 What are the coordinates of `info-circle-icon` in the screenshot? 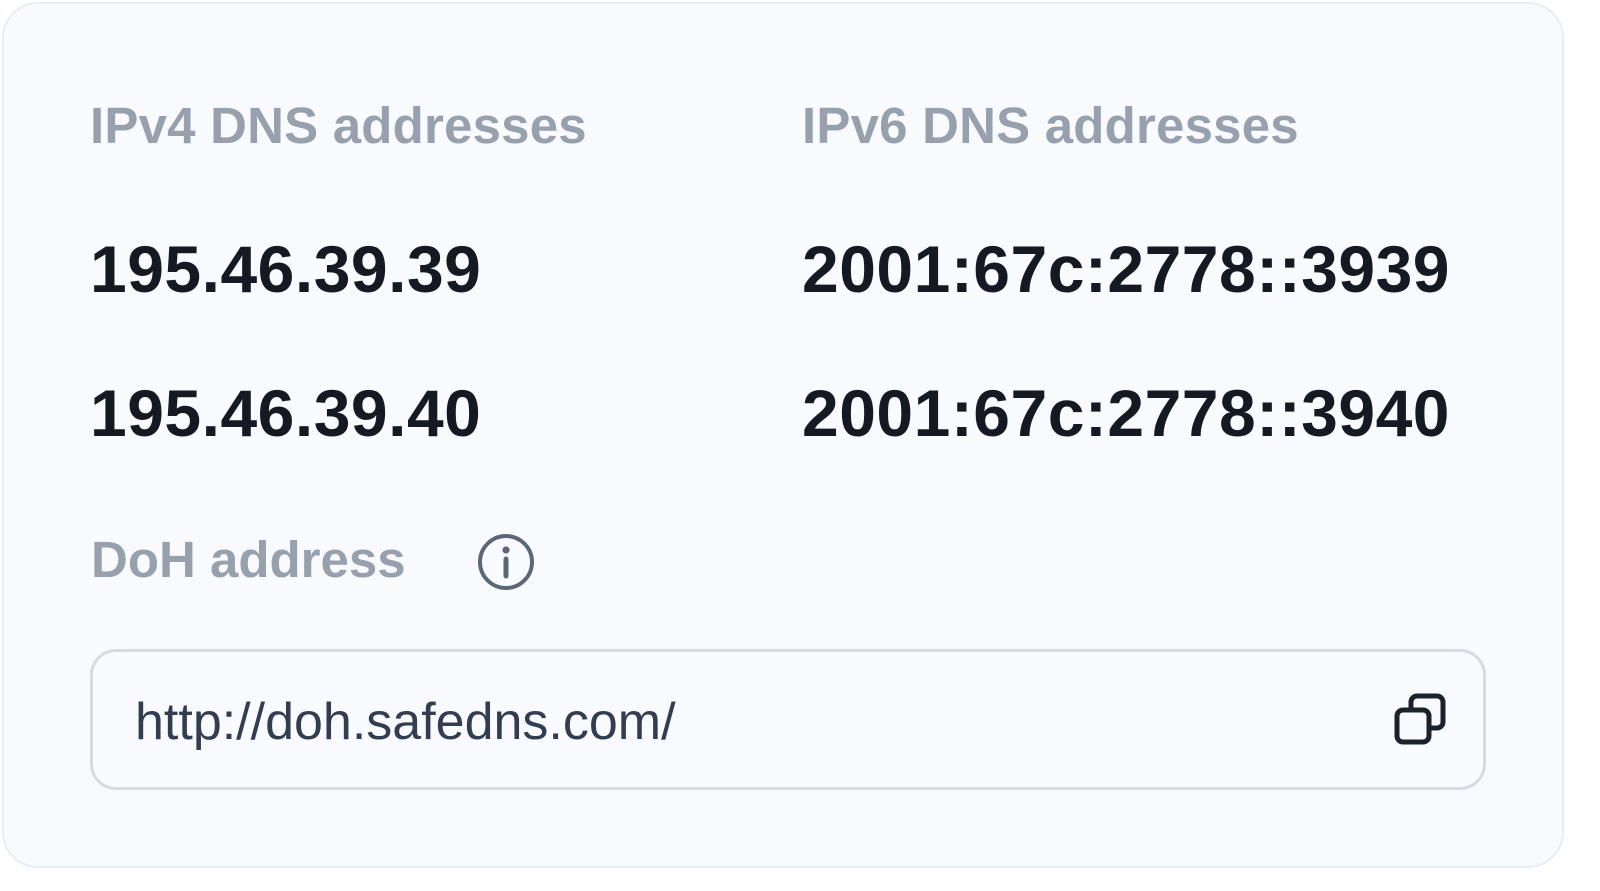 It's located at (506, 562).